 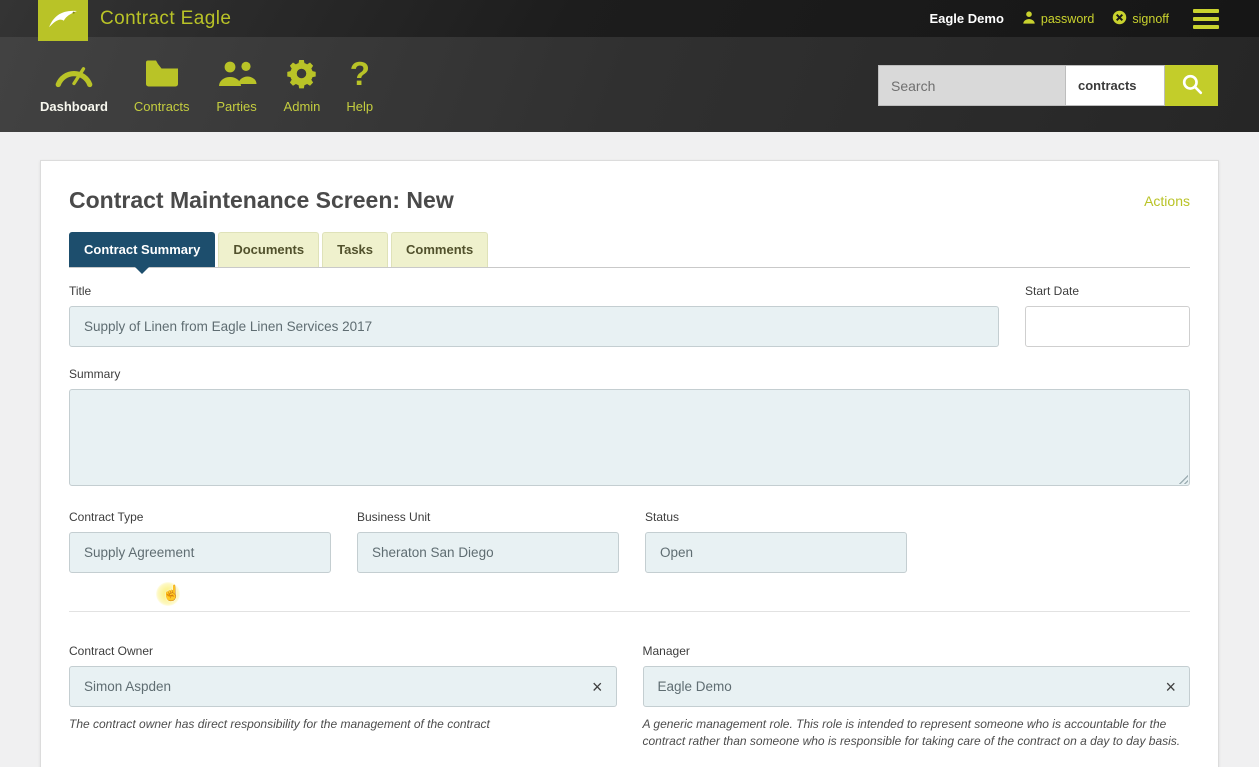 What do you see at coordinates (1107, 326) in the screenshot?
I see `start-date-input` at bounding box center [1107, 326].